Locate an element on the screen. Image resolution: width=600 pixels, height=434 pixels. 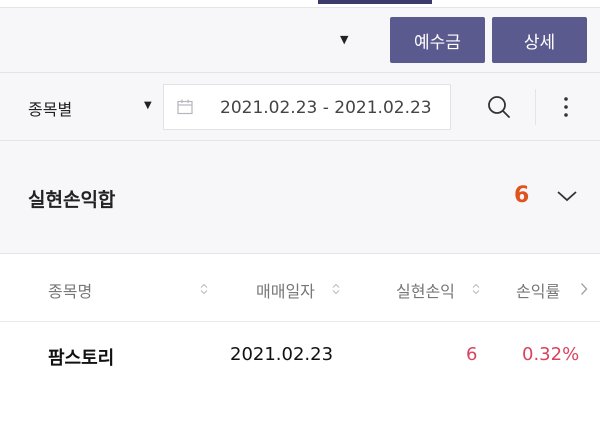
toolbar-divider is located at coordinates (535, 107).